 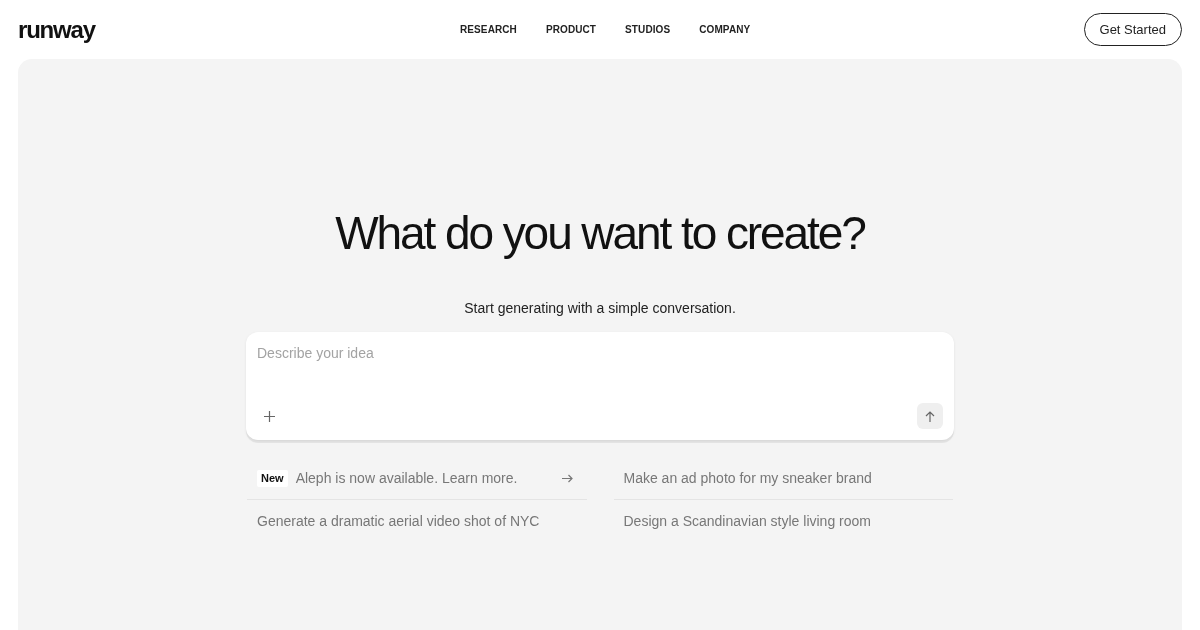 I want to click on nav-link: PRODUCT, so click(x=571, y=29).